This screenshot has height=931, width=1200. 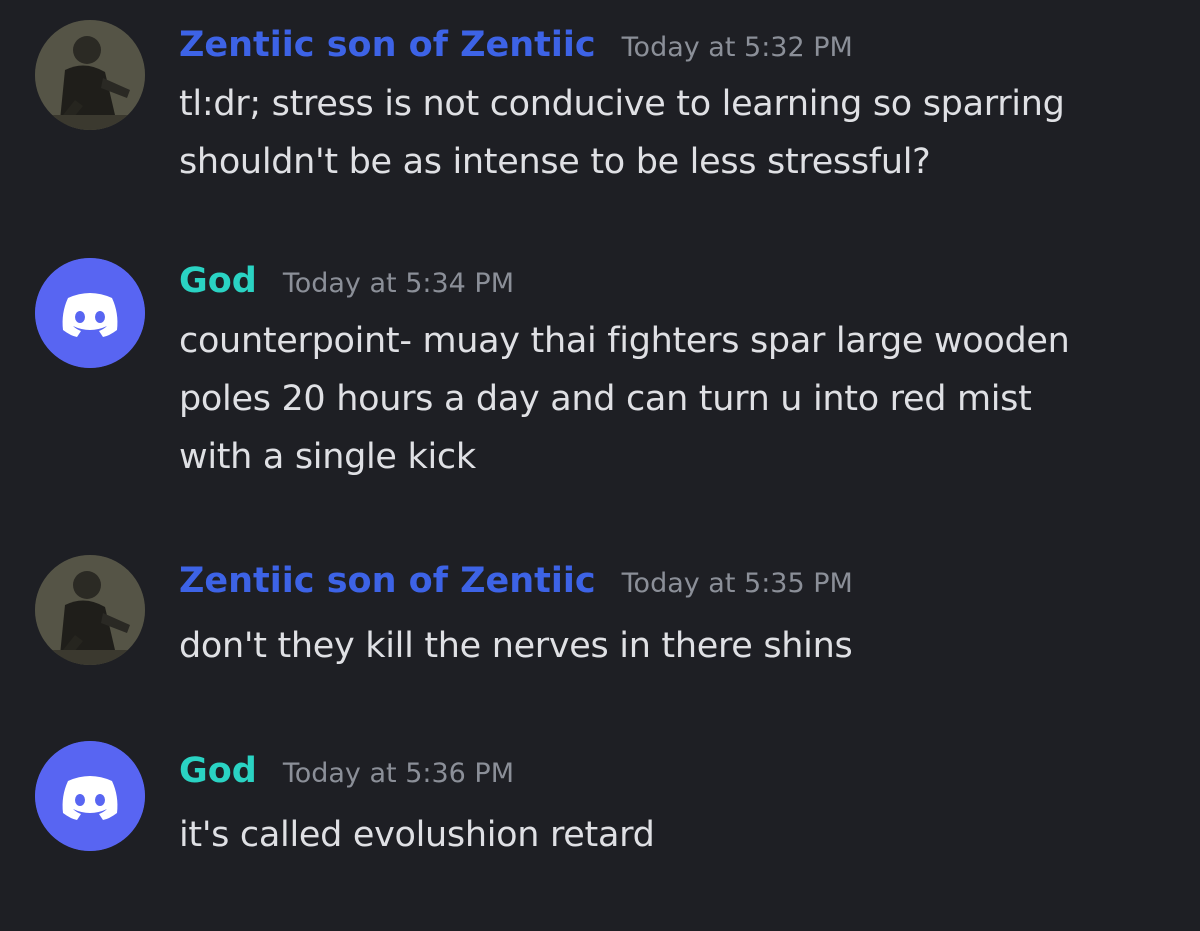 What do you see at coordinates (398, 773) in the screenshot?
I see `timestamp: Today at 5:36 PM` at bounding box center [398, 773].